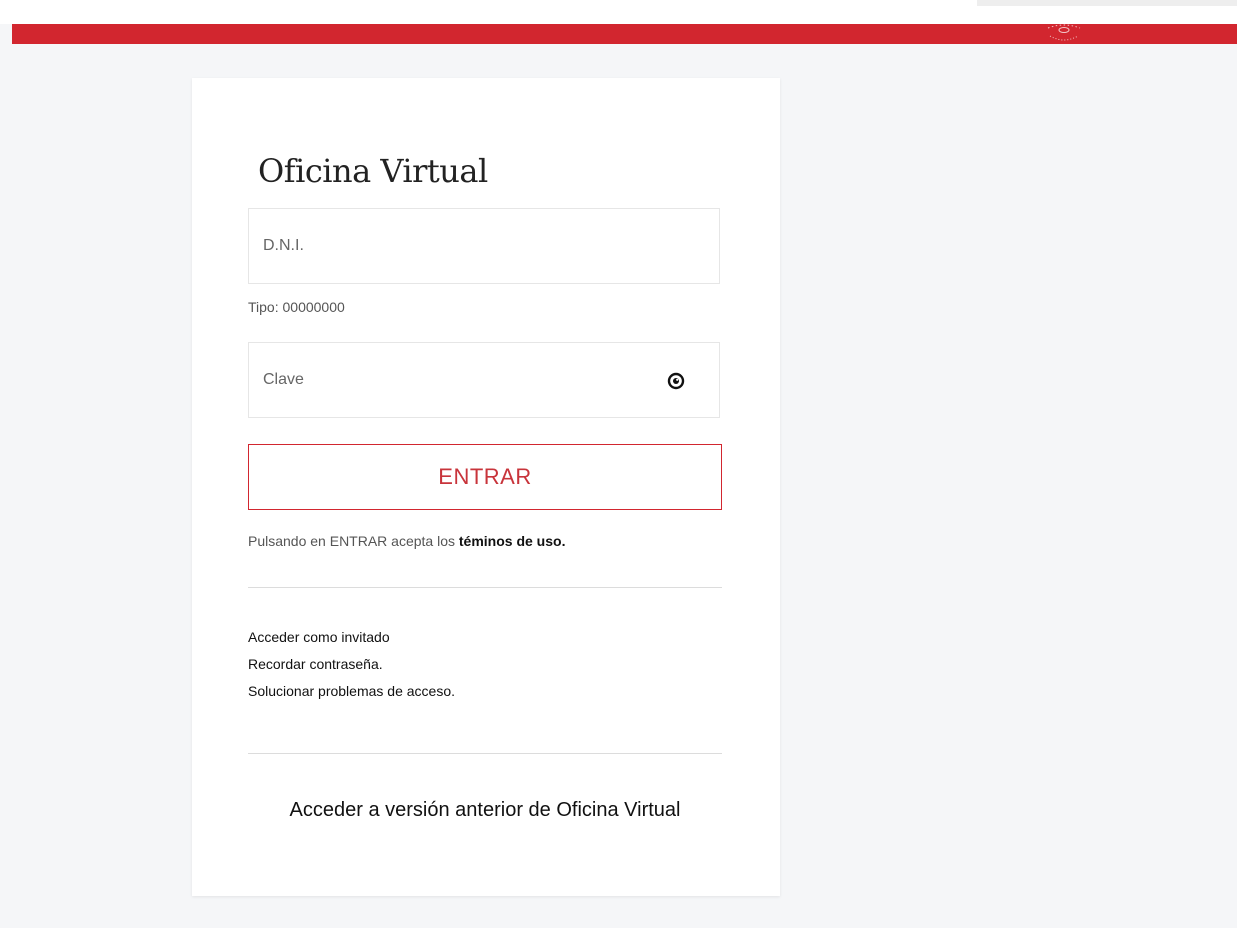 The image size is (1237, 928). What do you see at coordinates (296, 307) in the screenshot?
I see `dni-format-hint: Tipo: 00000000` at bounding box center [296, 307].